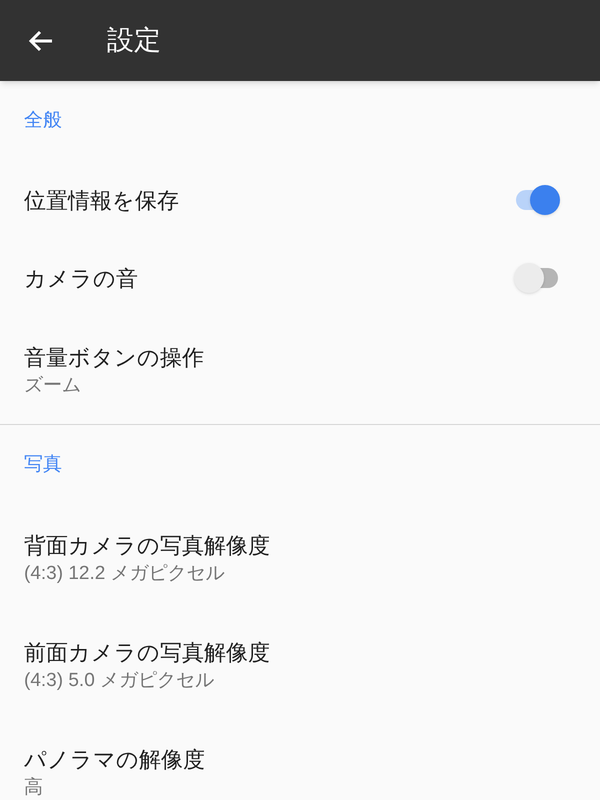  I want to click on setting-label: 音量ボタンの操作, so click(114, 358).